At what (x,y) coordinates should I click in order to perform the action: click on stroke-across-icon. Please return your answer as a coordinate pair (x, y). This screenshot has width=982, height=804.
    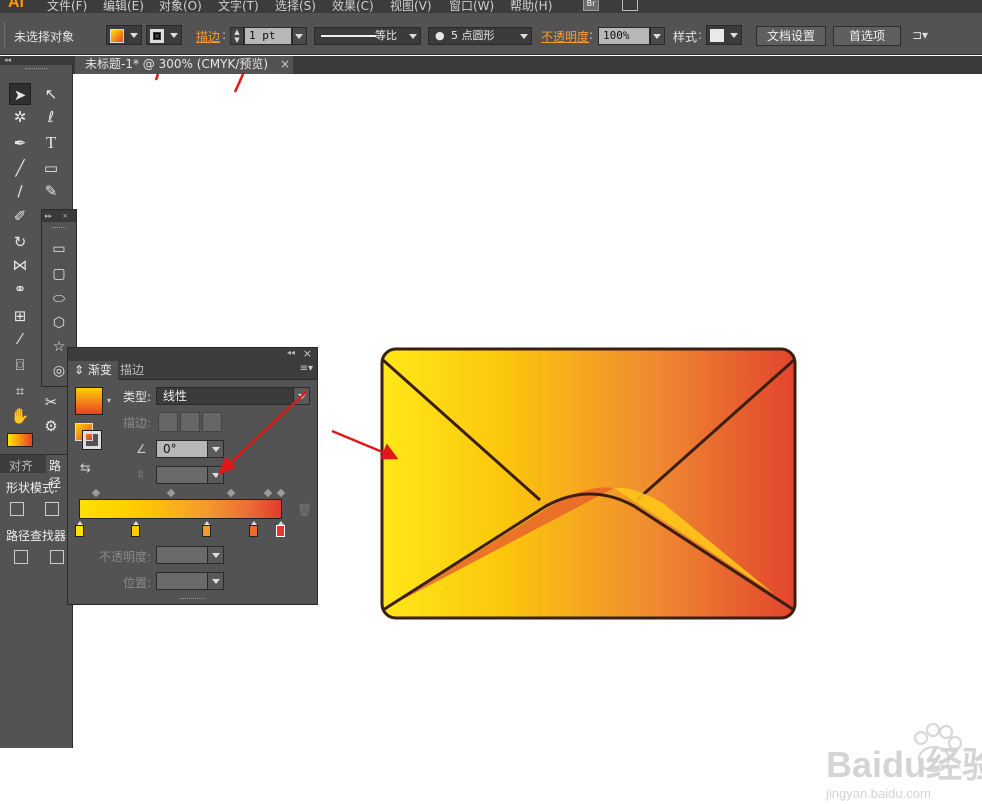
    Looking at the image, I should click on (212, 422).